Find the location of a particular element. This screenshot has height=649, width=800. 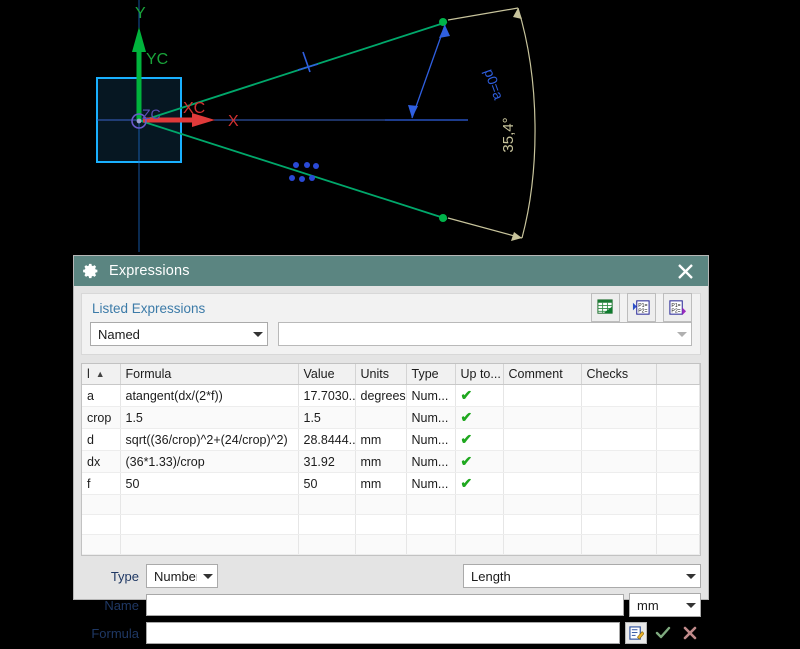

angle-annotation is located at coordinates (426, 72).